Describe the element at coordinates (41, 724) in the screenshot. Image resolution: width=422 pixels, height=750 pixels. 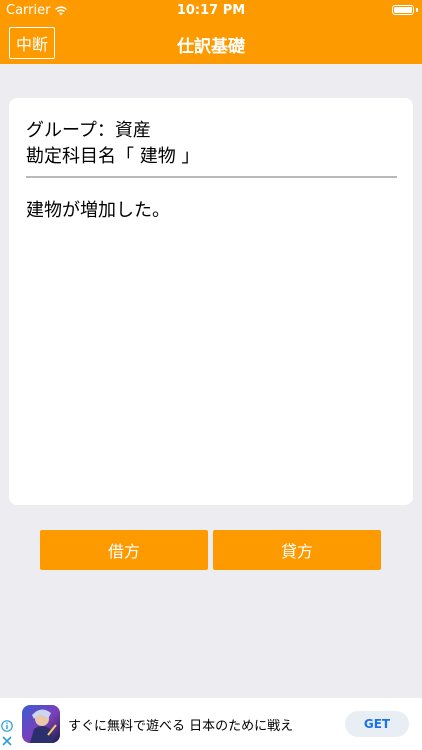
I see `app-icon` at that location.